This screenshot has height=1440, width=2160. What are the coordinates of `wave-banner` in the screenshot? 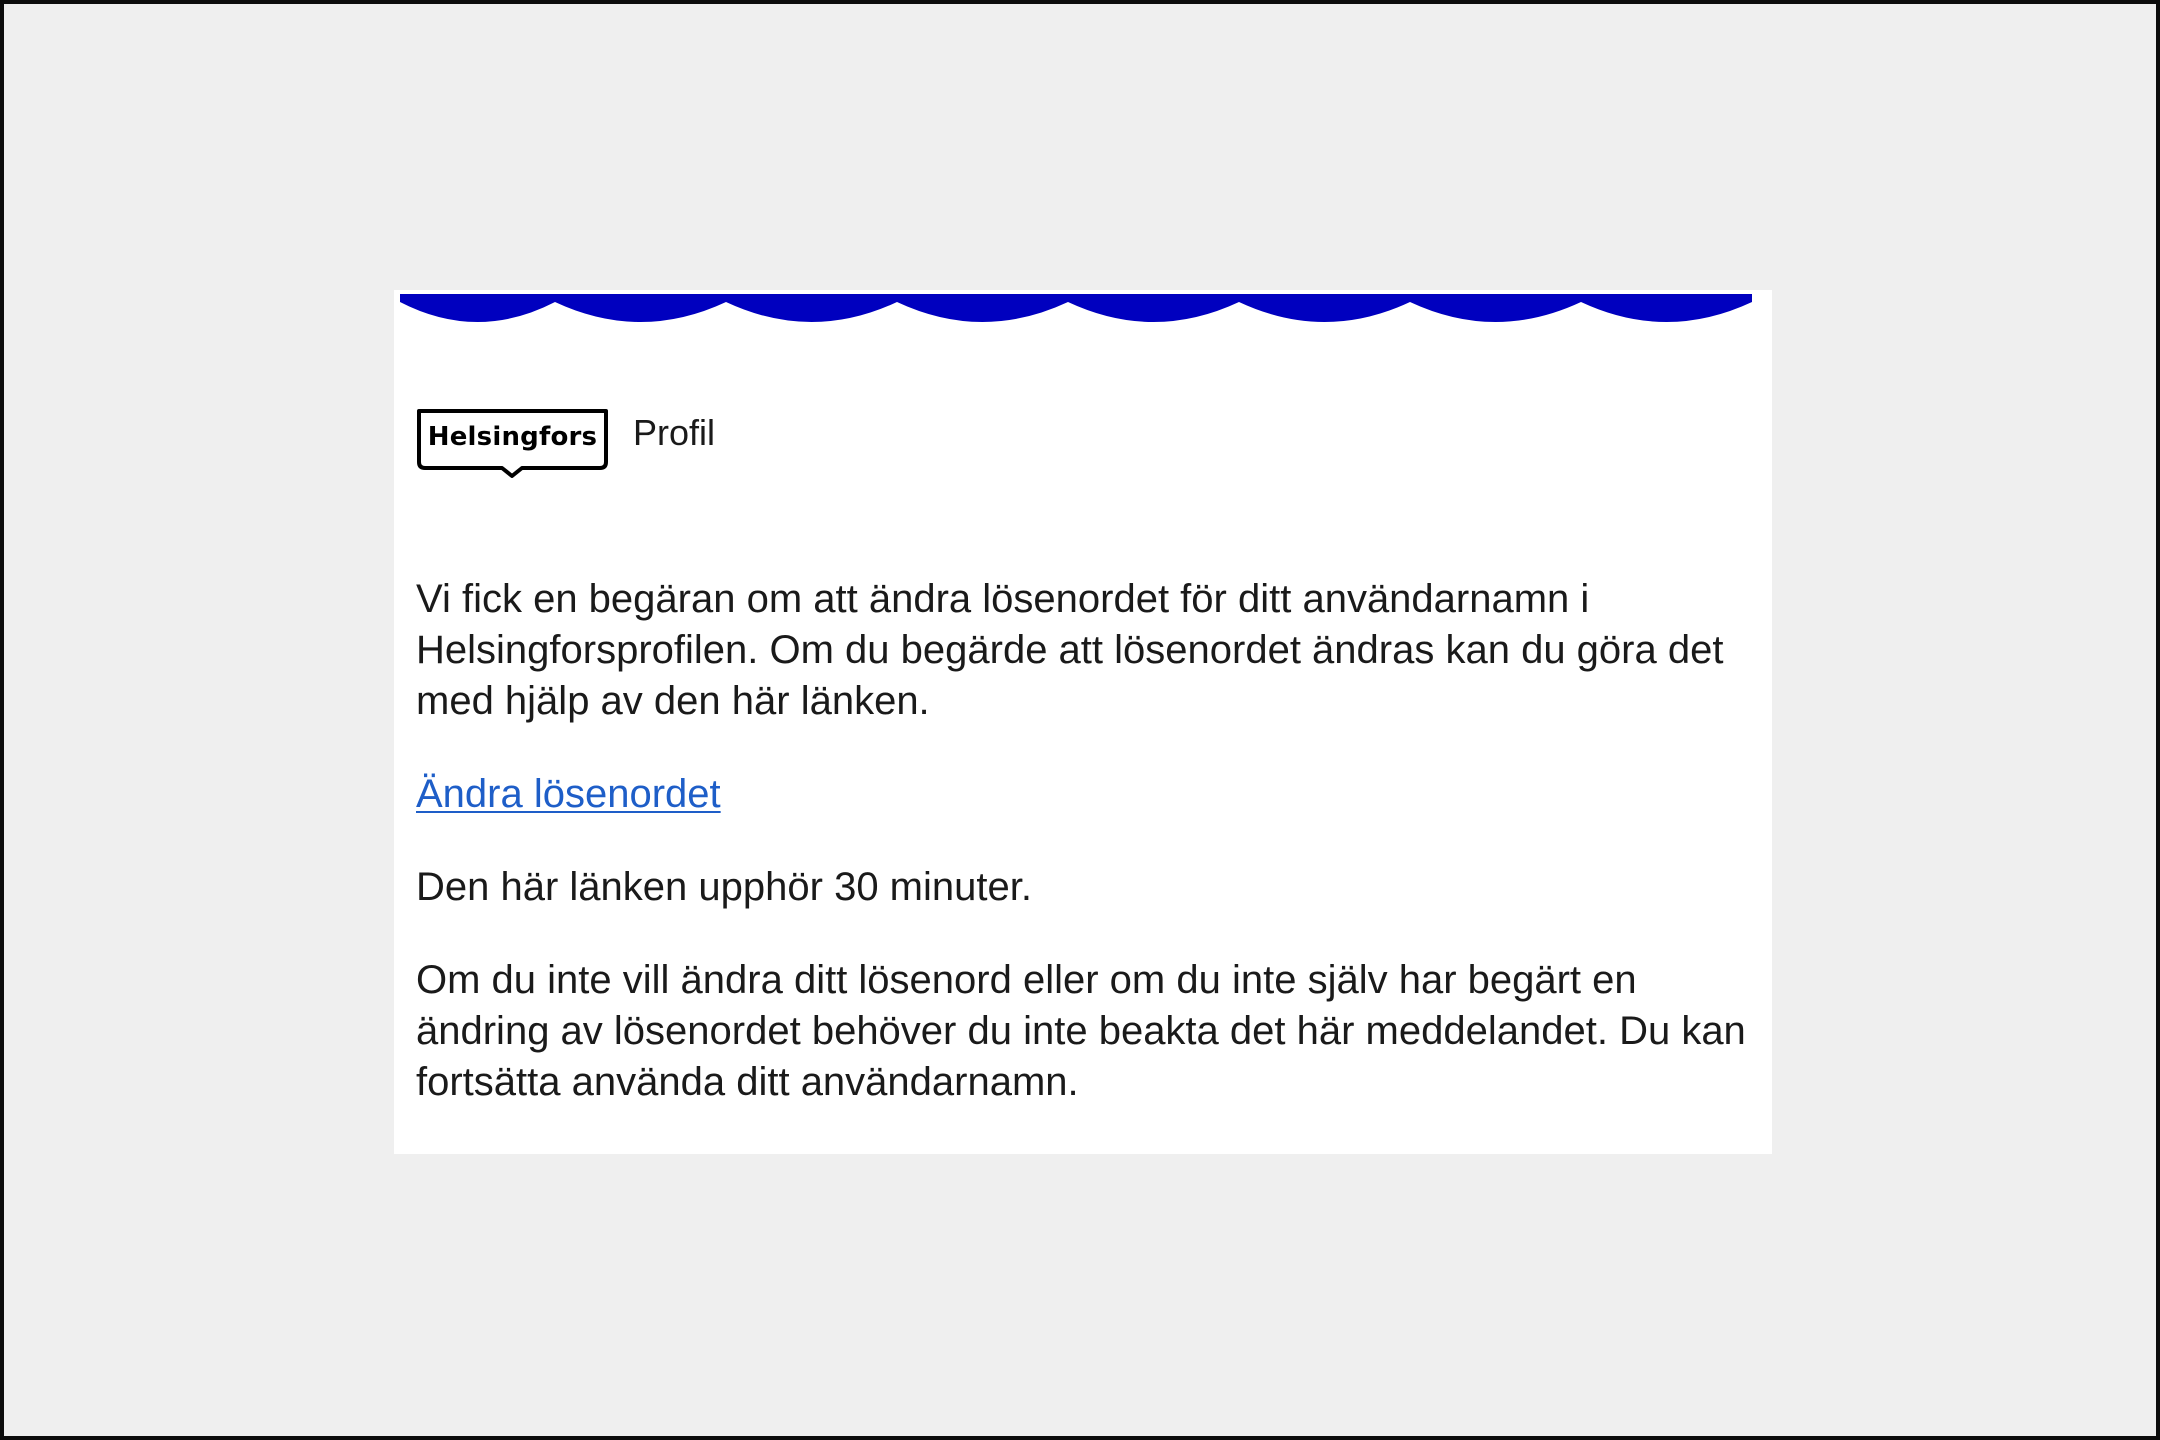 It's located at (1076, 308).